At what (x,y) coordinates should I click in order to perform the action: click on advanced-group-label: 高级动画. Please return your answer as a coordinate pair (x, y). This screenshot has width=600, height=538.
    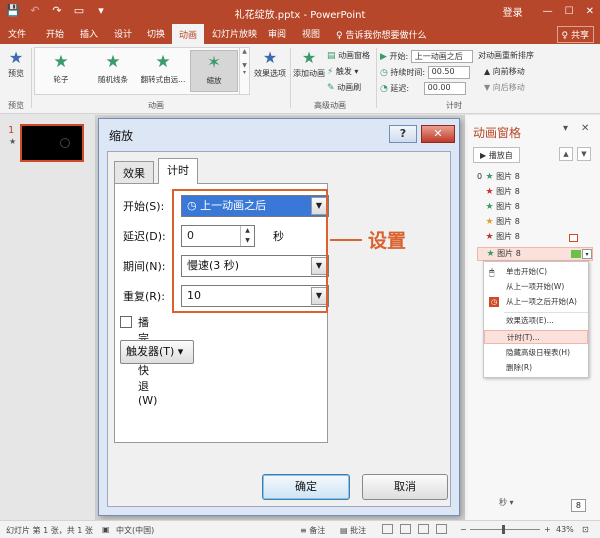
    Looking at the image, I should click on (330, 105).